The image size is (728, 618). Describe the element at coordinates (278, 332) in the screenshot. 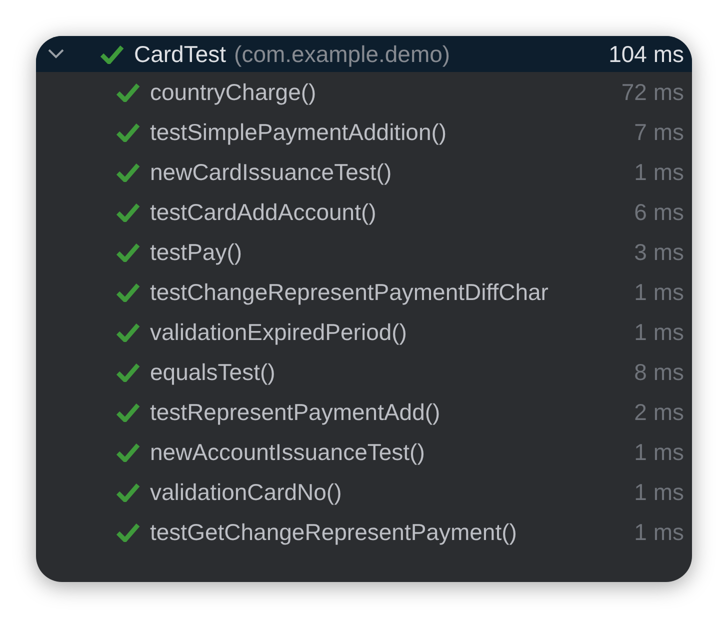

I see `test-name: validationExpiredPeriod()` at that location.